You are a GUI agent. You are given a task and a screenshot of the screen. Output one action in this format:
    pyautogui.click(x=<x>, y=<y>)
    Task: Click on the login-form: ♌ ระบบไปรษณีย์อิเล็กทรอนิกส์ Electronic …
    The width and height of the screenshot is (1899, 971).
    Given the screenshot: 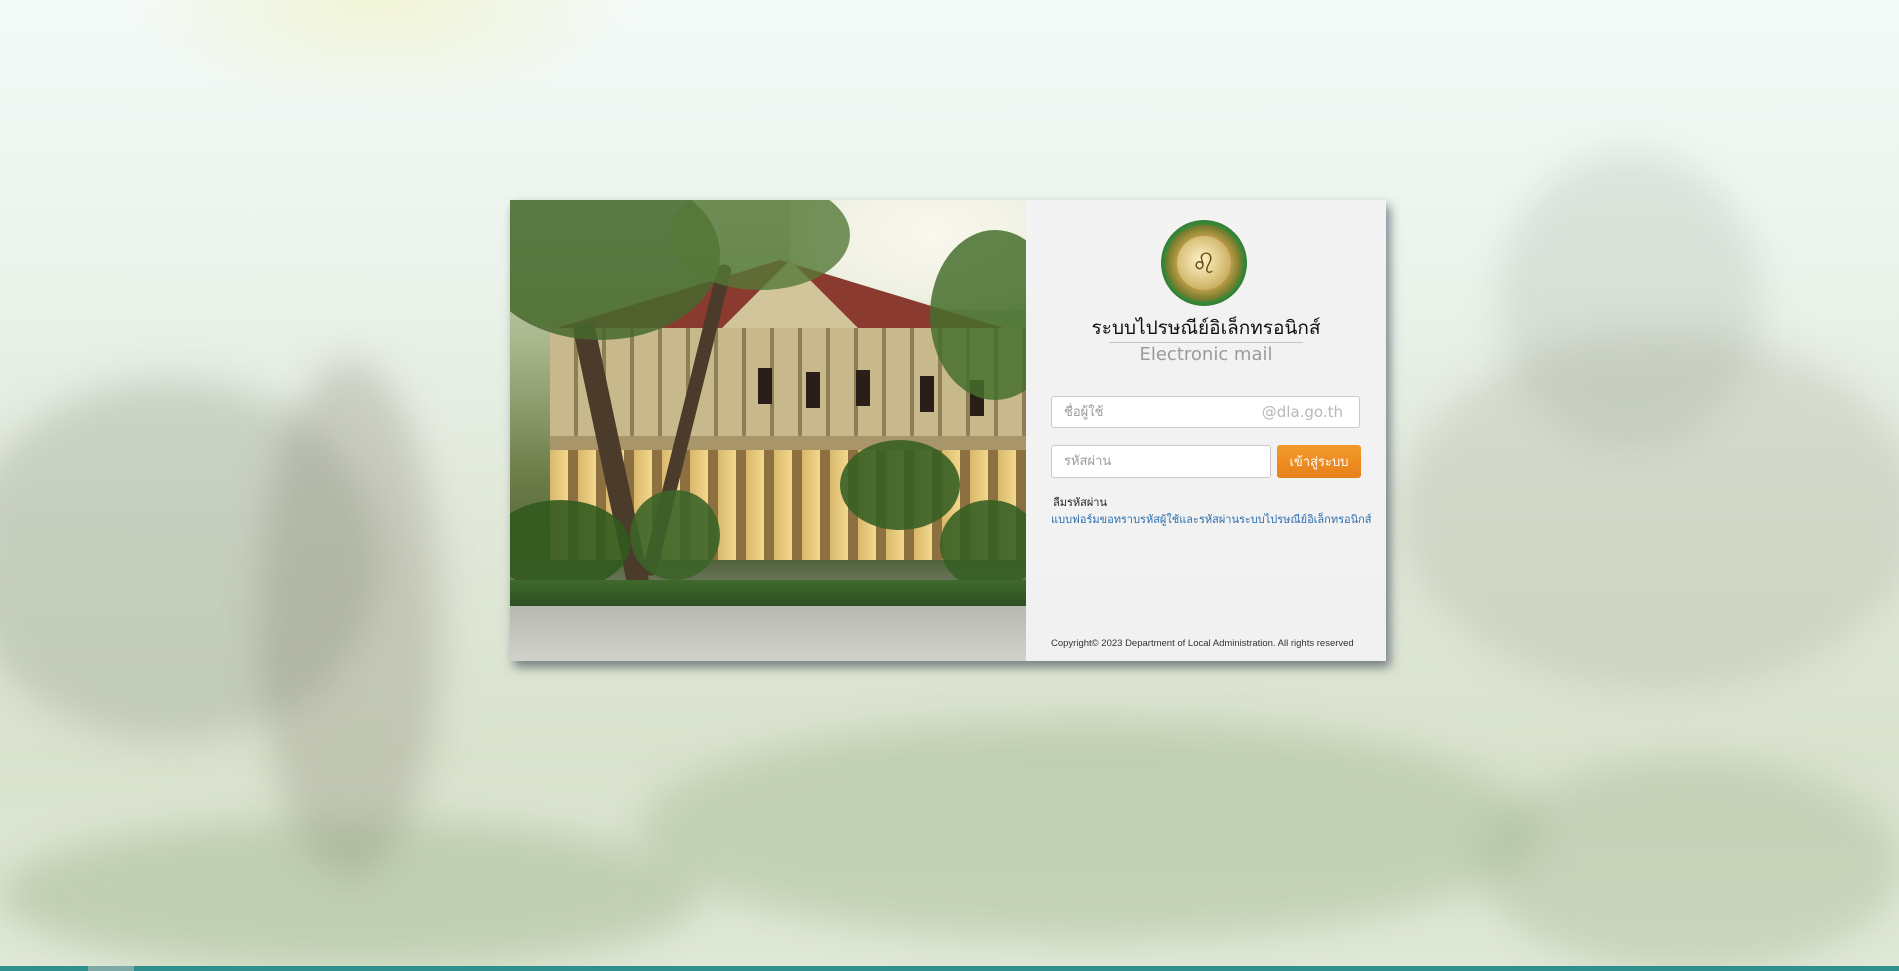 What is the action you would take?
    pyautogui.click(x=1206, y=430)
    